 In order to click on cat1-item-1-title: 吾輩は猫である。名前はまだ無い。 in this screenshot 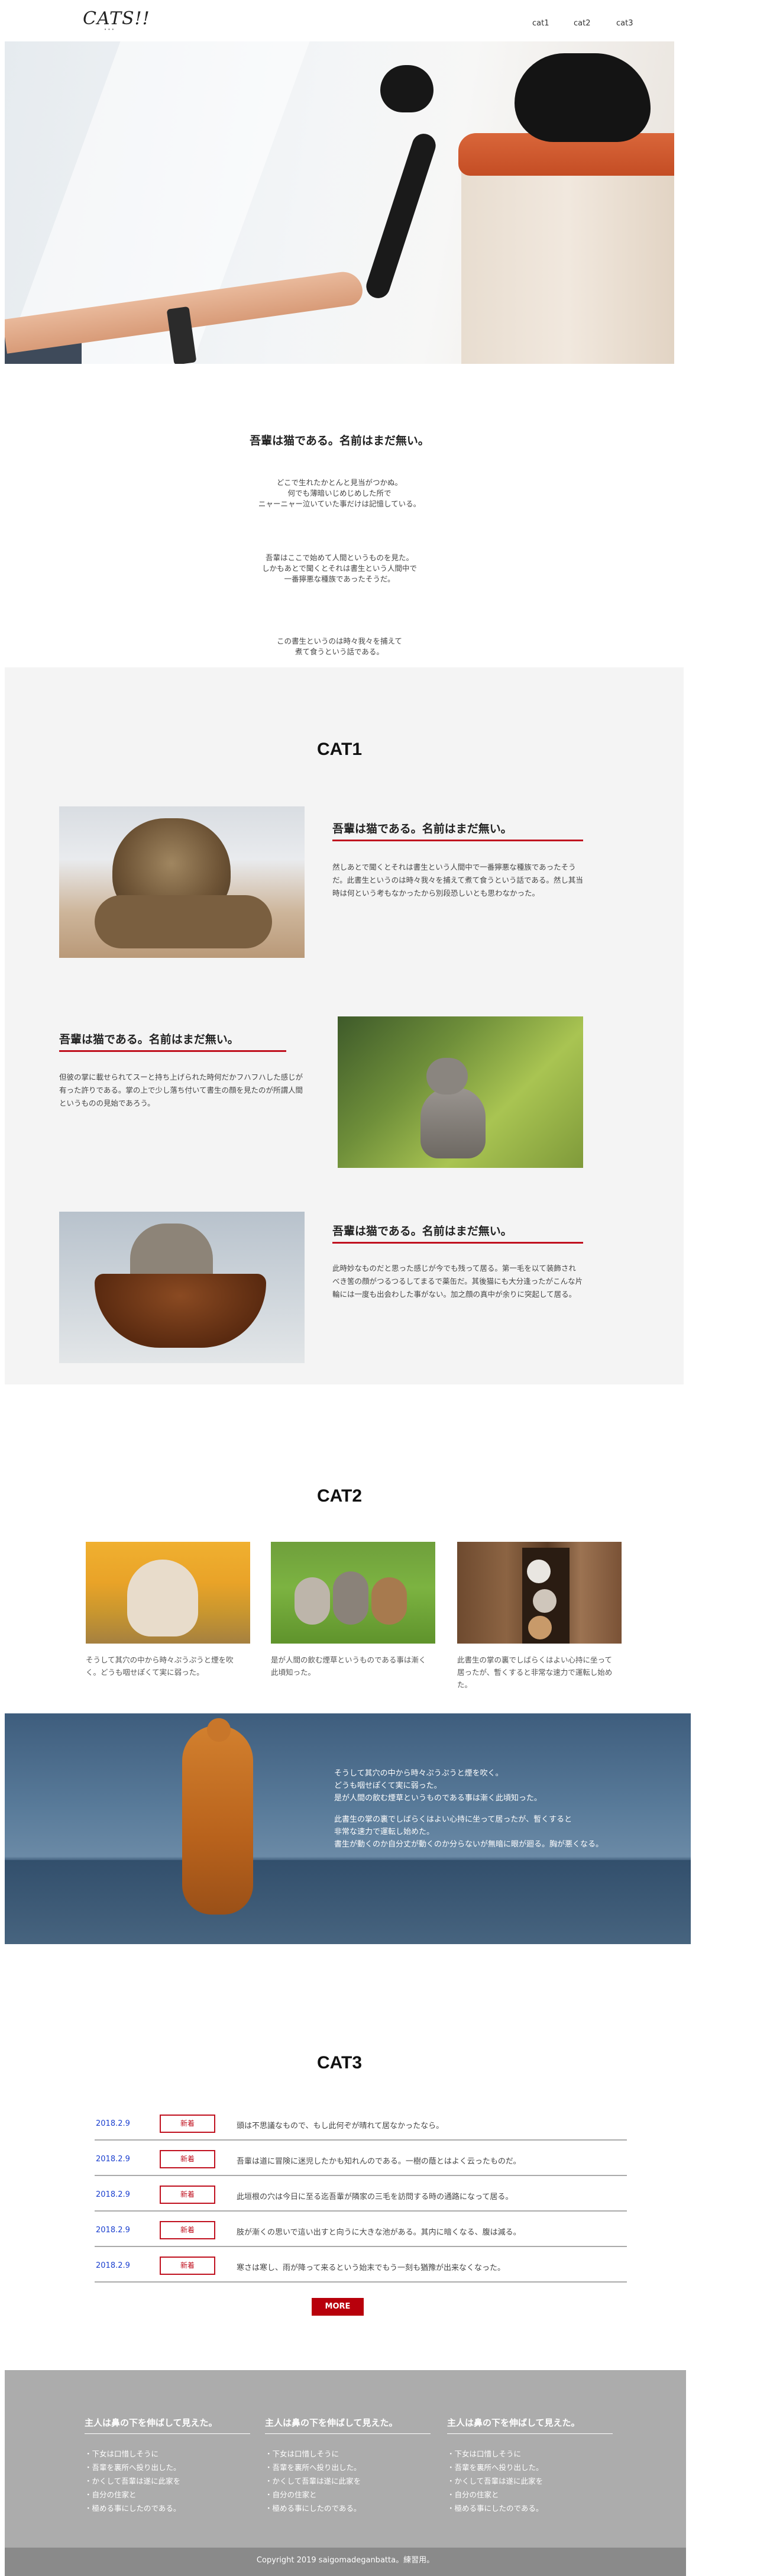, I will do `click(457, 830)`.